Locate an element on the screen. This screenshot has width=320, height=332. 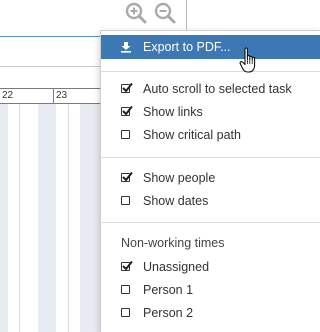
nonworking-person-2-option: Person 2 is located at coordinates (210, 313).